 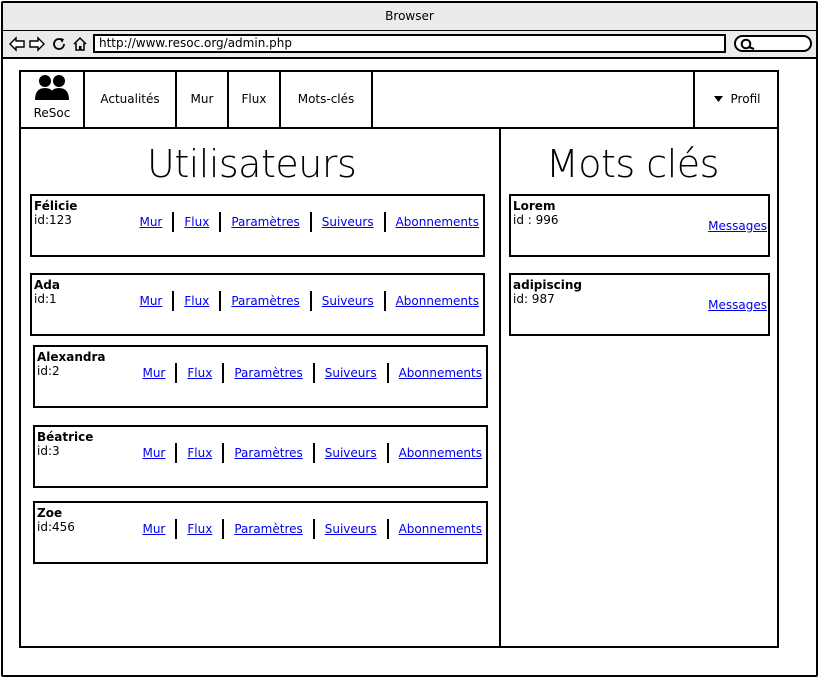 What do you see at coordinates (48, 451) in the screenshot?
I see `user-id: id:3` at bounding box center [48, 451].